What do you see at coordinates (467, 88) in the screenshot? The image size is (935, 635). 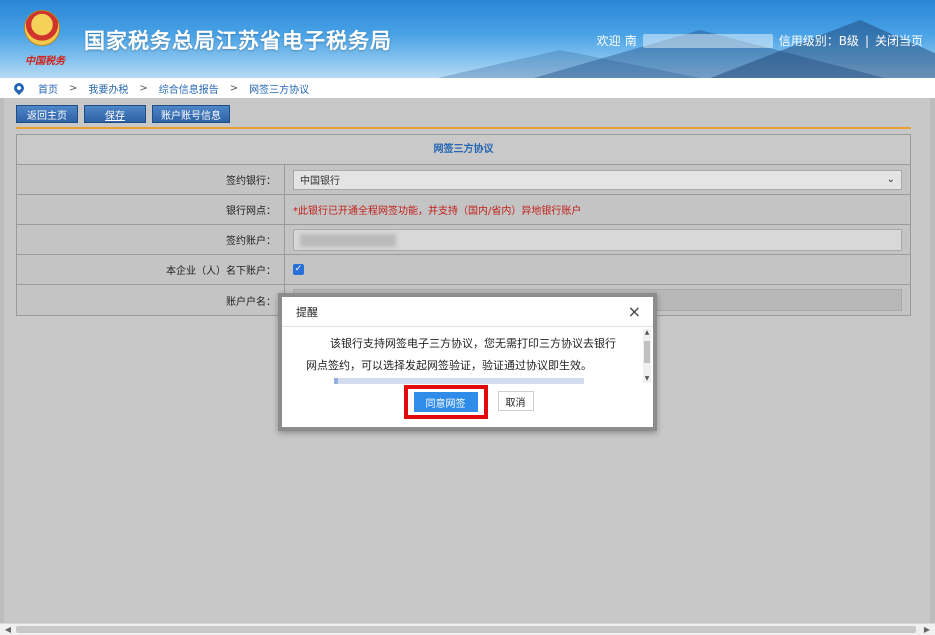 I see `breadcrumb: 首页 > 我要办税 > 综合信息报告 > 网签三方协议` at bounding box center [467, 88].